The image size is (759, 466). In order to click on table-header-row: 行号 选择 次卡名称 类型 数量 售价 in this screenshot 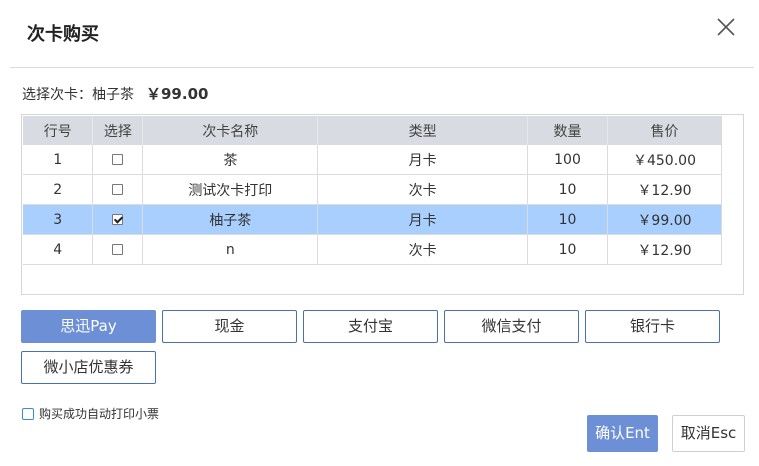, I will do `click(373, 130)`.